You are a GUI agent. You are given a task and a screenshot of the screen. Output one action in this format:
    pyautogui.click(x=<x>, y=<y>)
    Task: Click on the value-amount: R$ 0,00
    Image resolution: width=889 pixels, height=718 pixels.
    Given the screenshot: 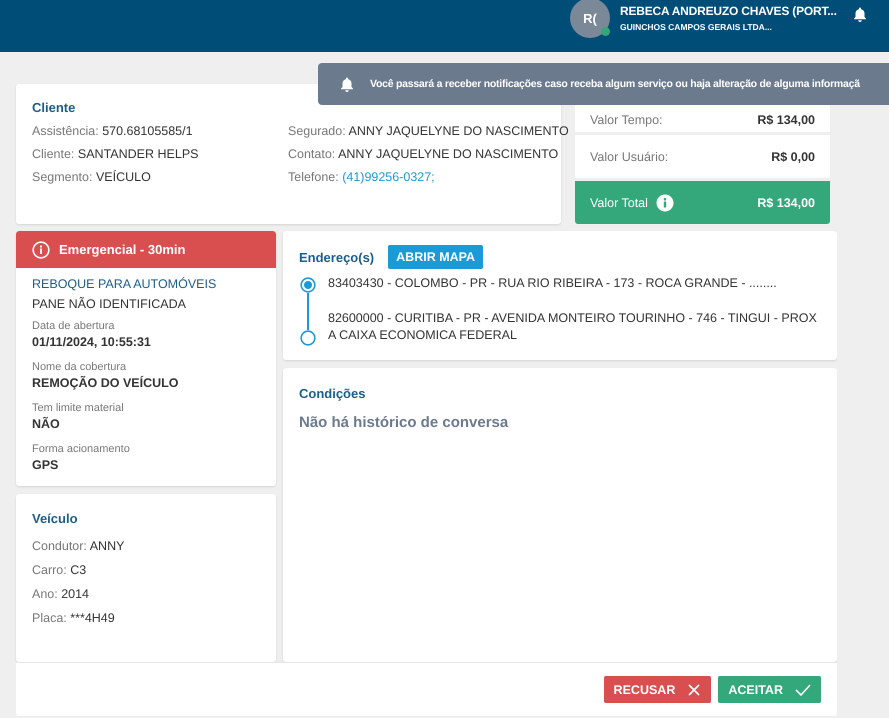 What is the action you would take?
    pyautogui.click(x=793, y=157)
    